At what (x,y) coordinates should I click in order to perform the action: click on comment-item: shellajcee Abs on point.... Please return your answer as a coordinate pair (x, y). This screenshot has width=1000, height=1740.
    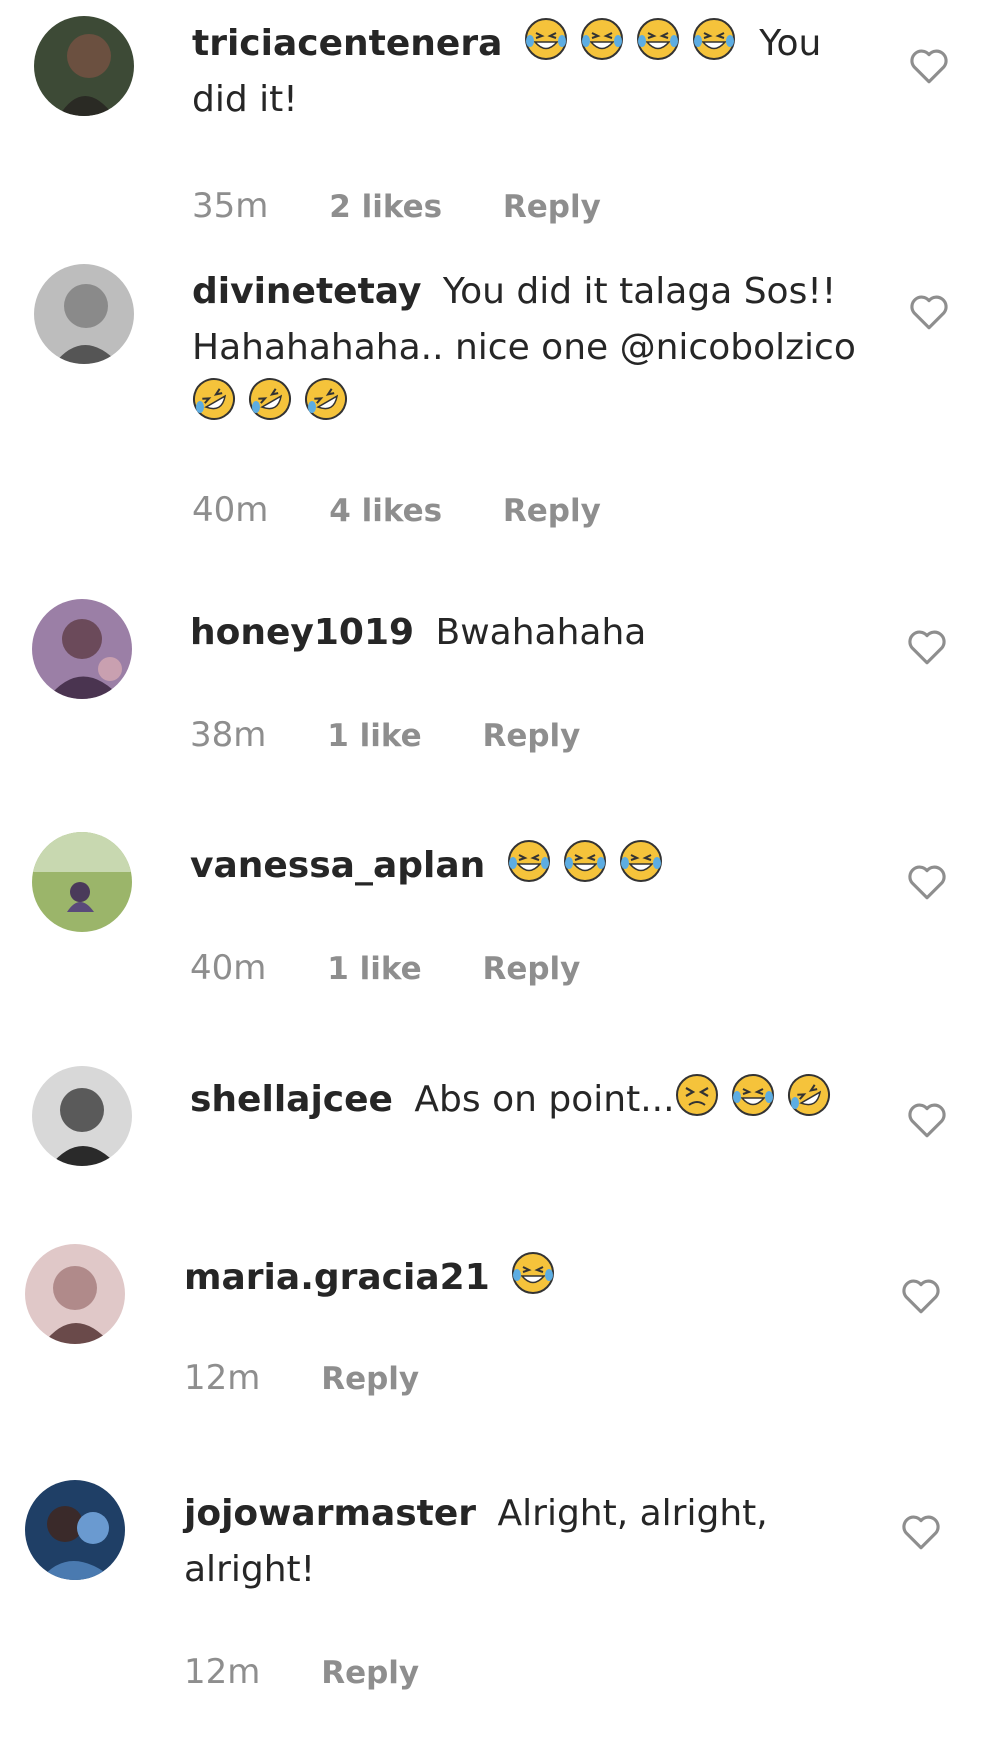
    Looking at the image, I should click on (500, 1142).